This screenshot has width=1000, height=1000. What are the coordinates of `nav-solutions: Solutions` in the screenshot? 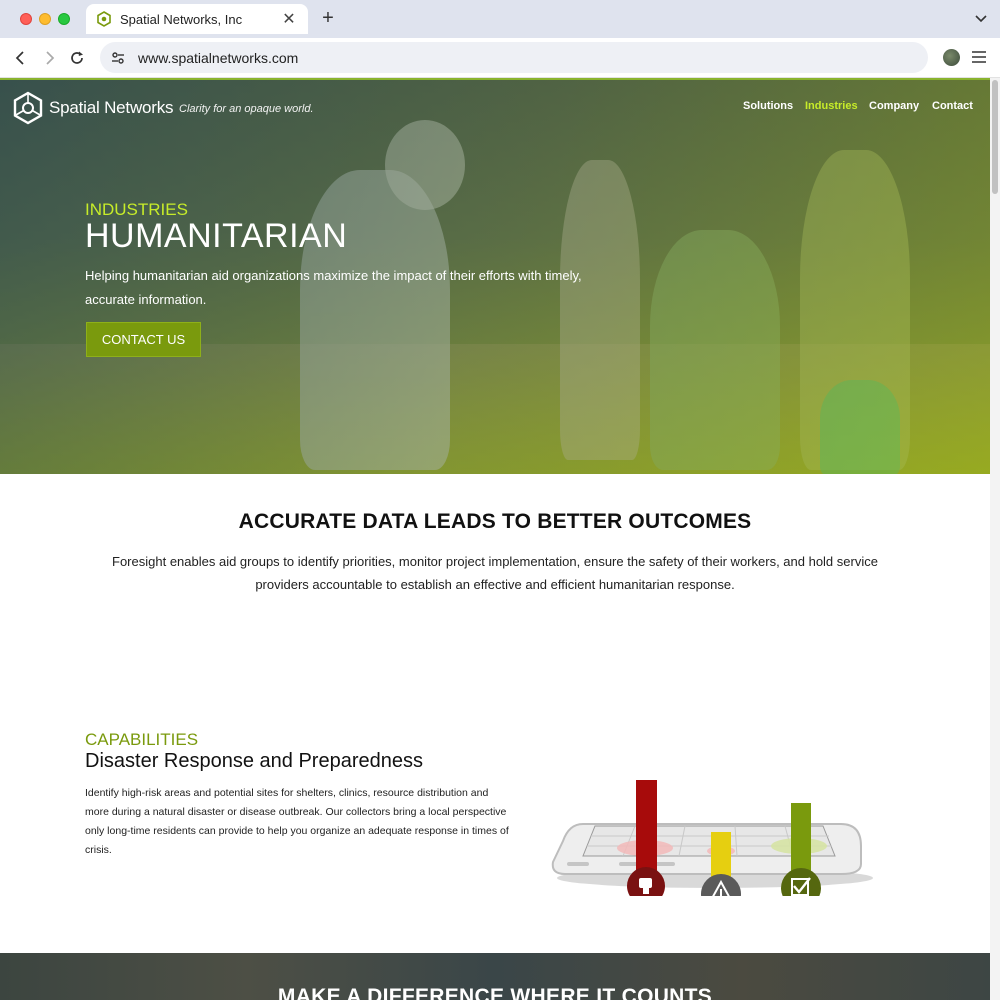 It's located at (768, 106).